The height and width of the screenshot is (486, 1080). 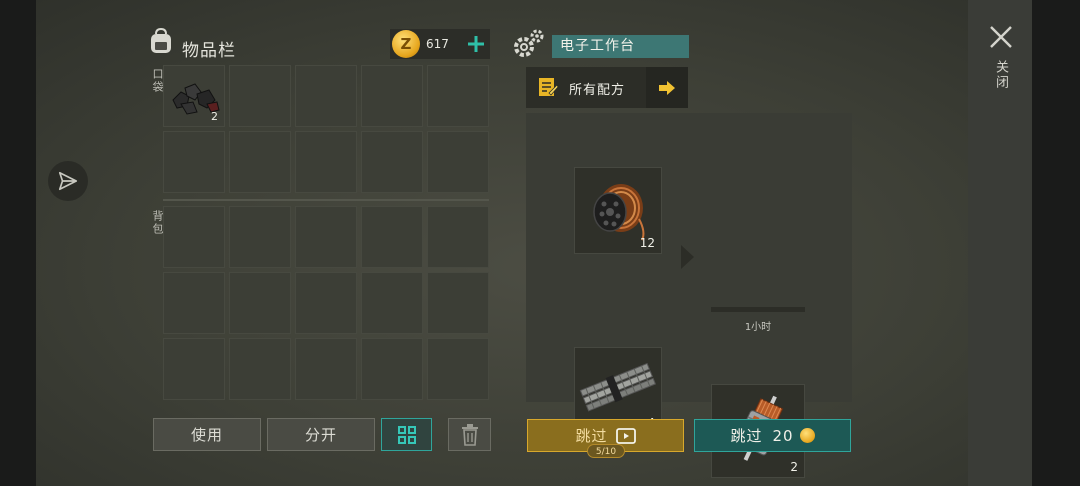 What do you see at coordinates (529, 46) in the screenshot?
I see `gears-icon` at bounding box center [529, 46].